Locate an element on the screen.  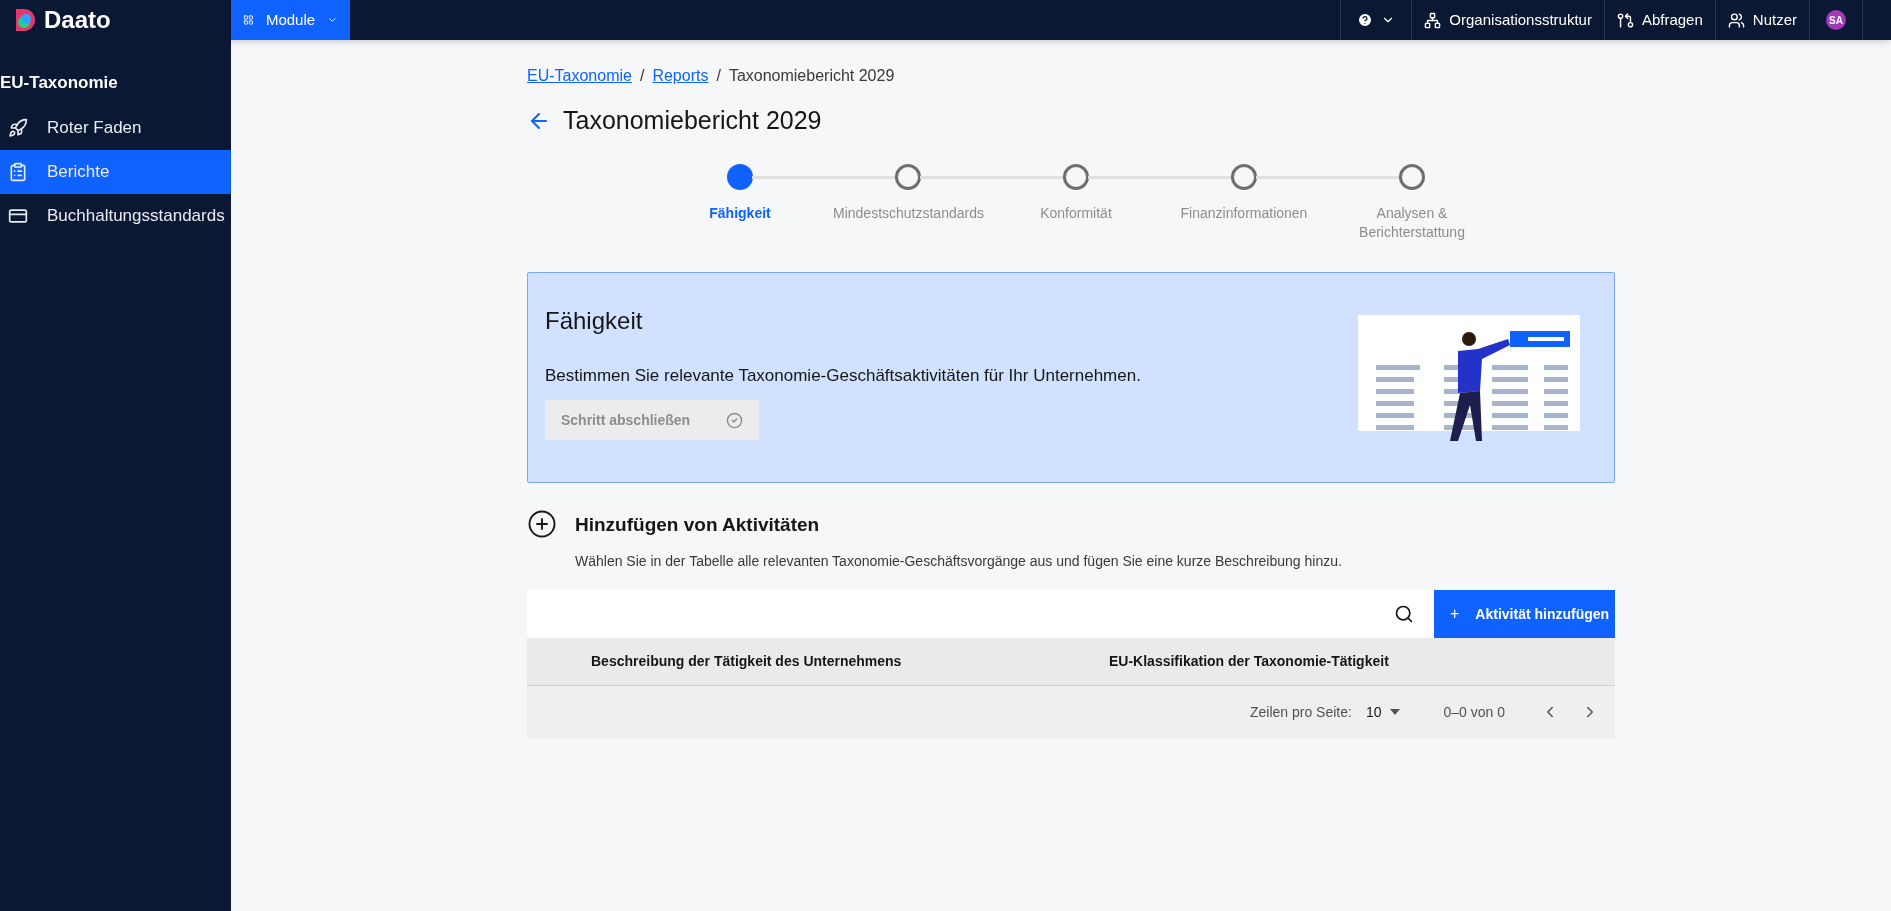
users-icon is located at coordinates (1736, 20).